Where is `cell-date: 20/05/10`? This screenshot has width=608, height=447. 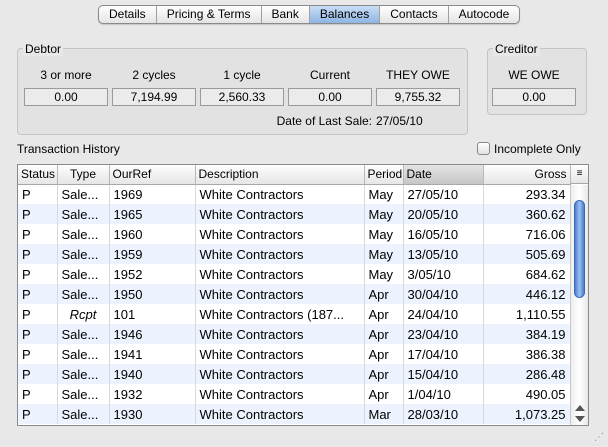 cell-date: 20/05/10 is located at coordinates (443, 214).